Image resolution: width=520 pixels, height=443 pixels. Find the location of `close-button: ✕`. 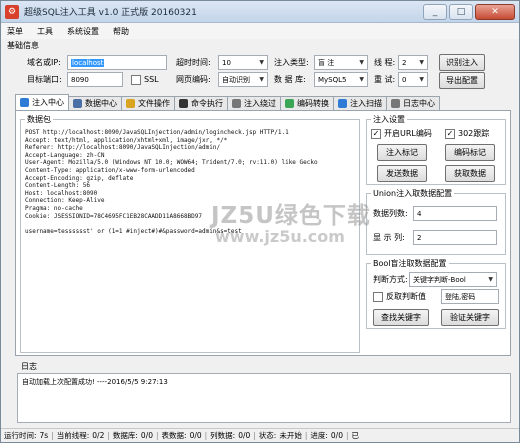

close-button: ✕ is located at coordinates (495, 11).